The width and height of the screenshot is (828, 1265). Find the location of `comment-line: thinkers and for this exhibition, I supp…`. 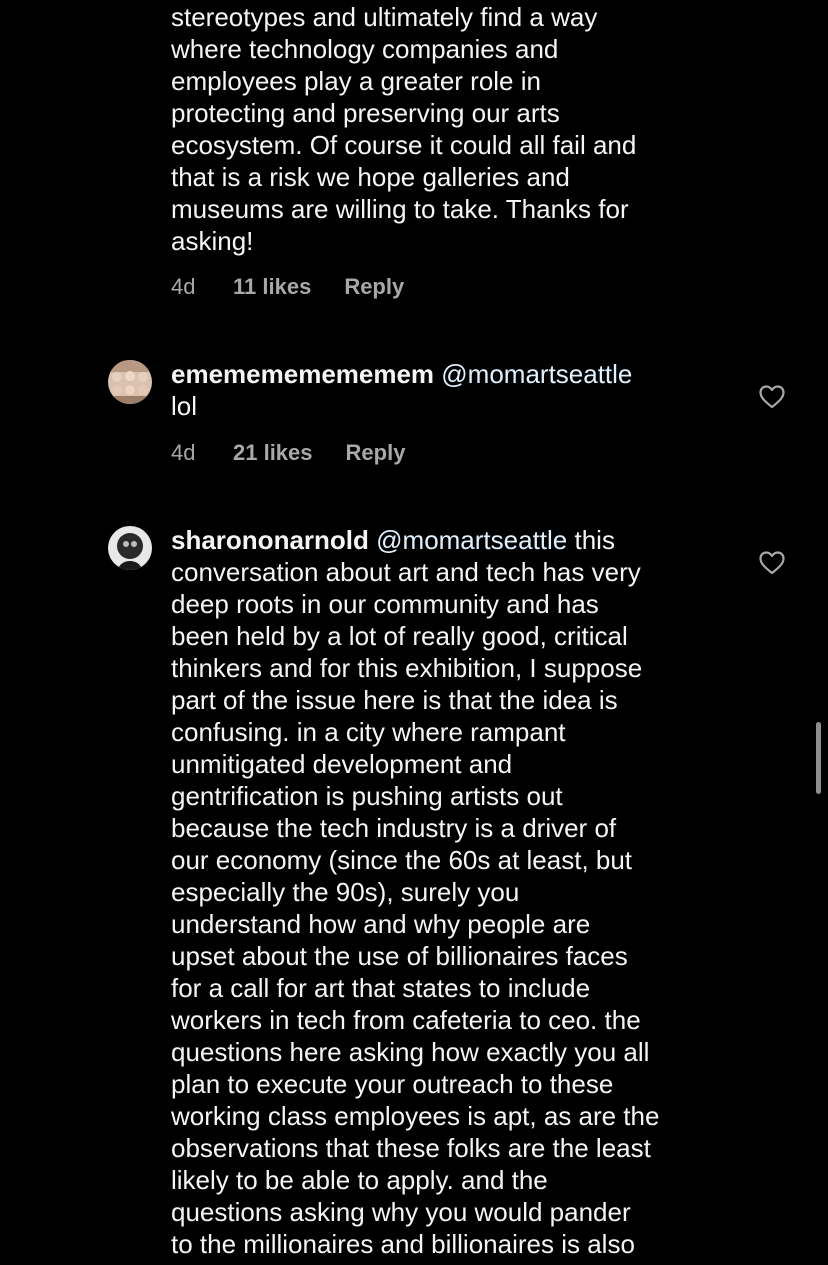

comment-line: thinkers and for this exhibition, I supp… is located at coordinates (407, 668).